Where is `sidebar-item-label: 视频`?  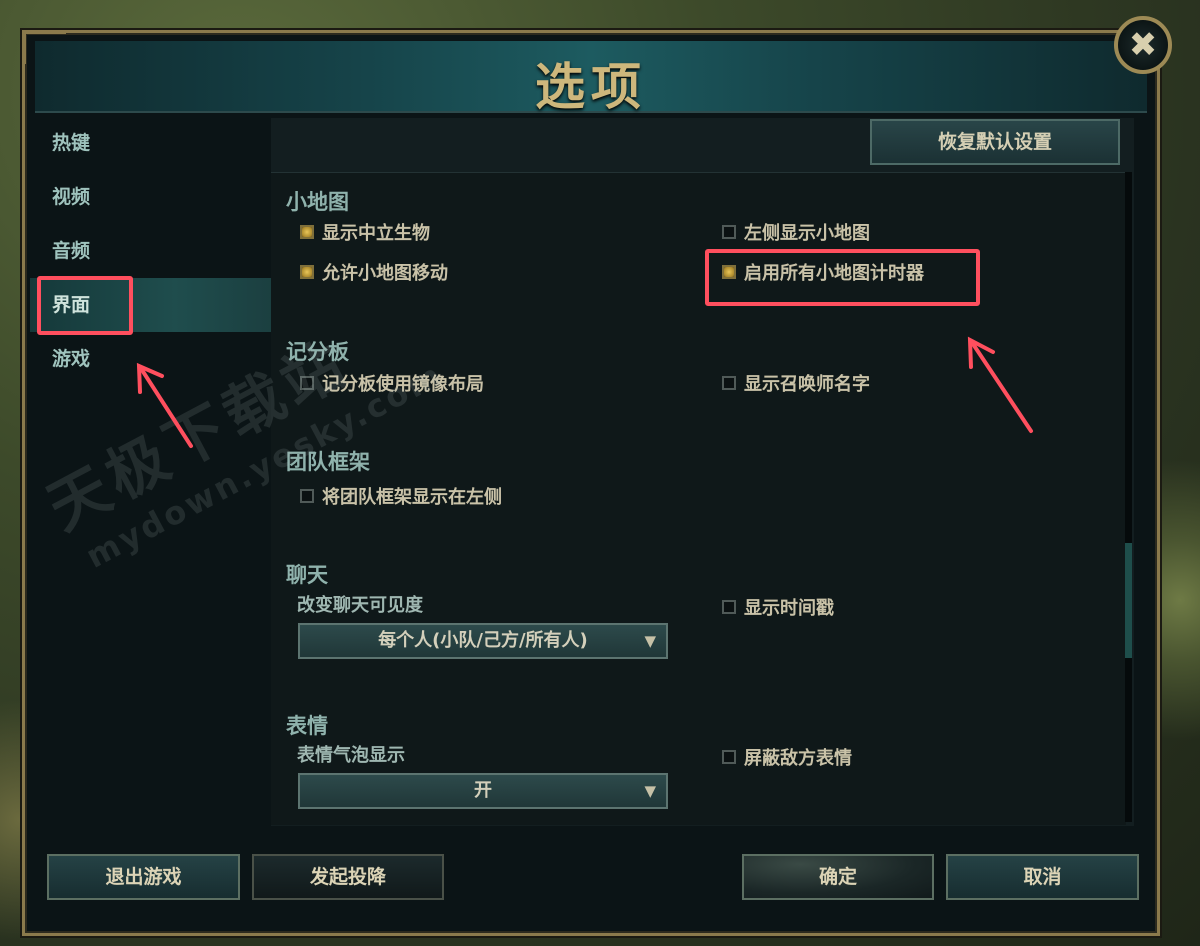 sidebar-item-label: 视频 is located at coordinates (71, 197).